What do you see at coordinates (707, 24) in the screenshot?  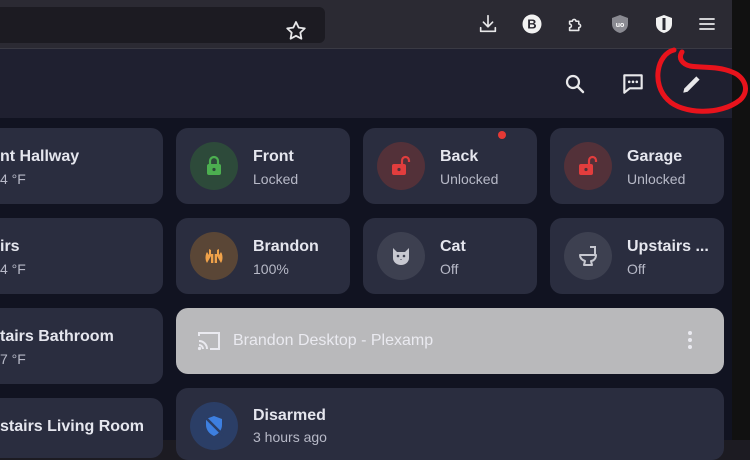 I see `hamburger-menu-icon` at bounding box center [707, 24].